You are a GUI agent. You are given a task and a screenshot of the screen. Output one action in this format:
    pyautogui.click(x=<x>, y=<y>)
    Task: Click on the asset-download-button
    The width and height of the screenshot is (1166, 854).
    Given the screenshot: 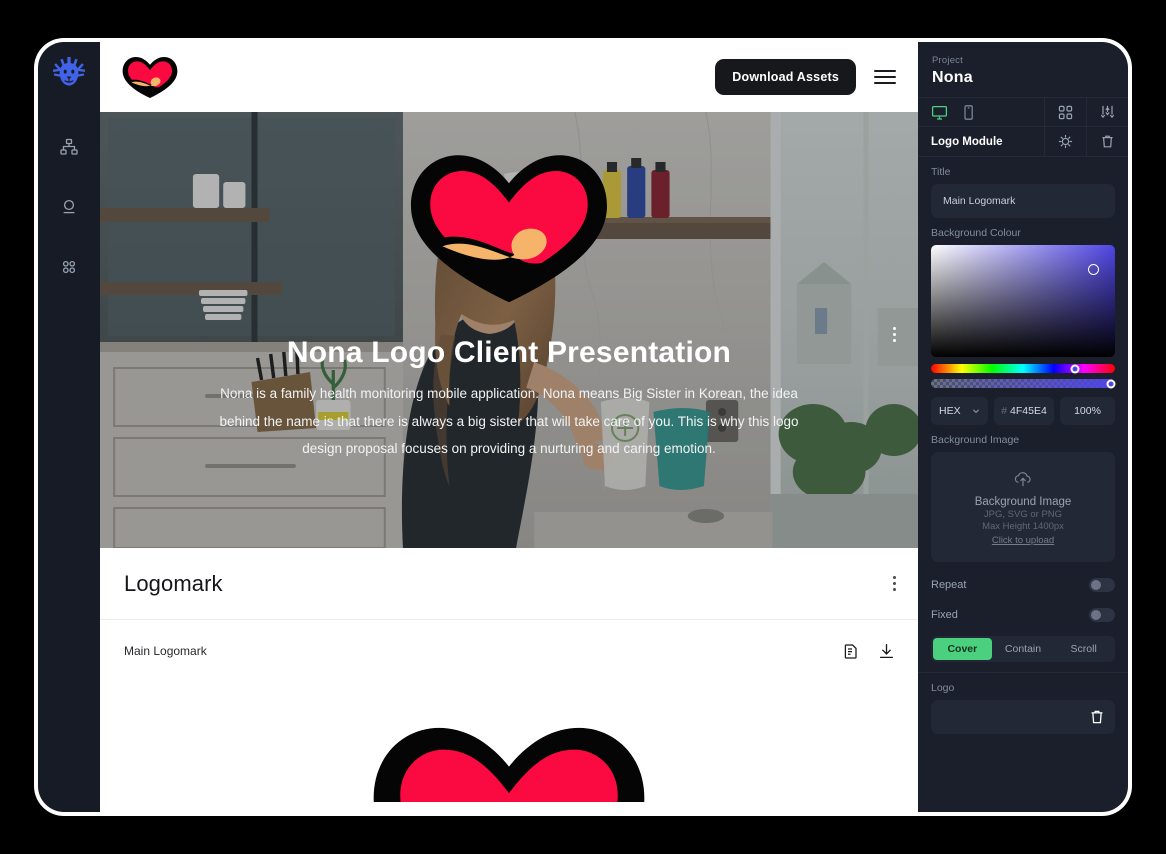 What is the action you would take?
    pyautogui.click(x=886, y=651)
    